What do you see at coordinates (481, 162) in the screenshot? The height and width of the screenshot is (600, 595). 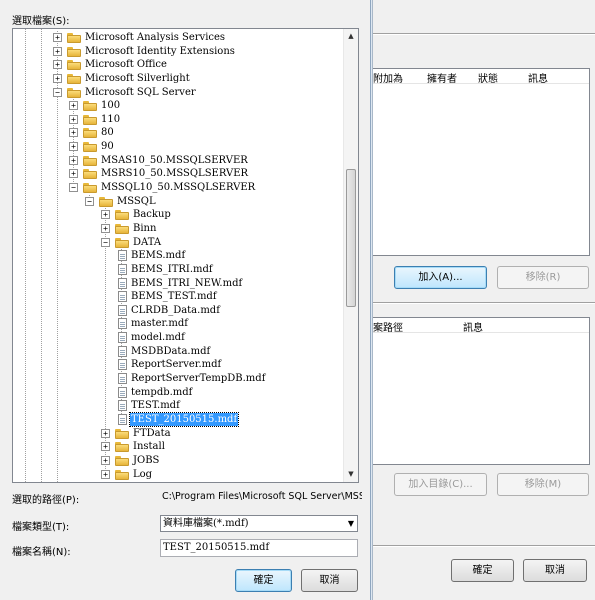 I see `databases-list: 附加為 擁有者 狀態 訊息` at bounding box center [481, 162].